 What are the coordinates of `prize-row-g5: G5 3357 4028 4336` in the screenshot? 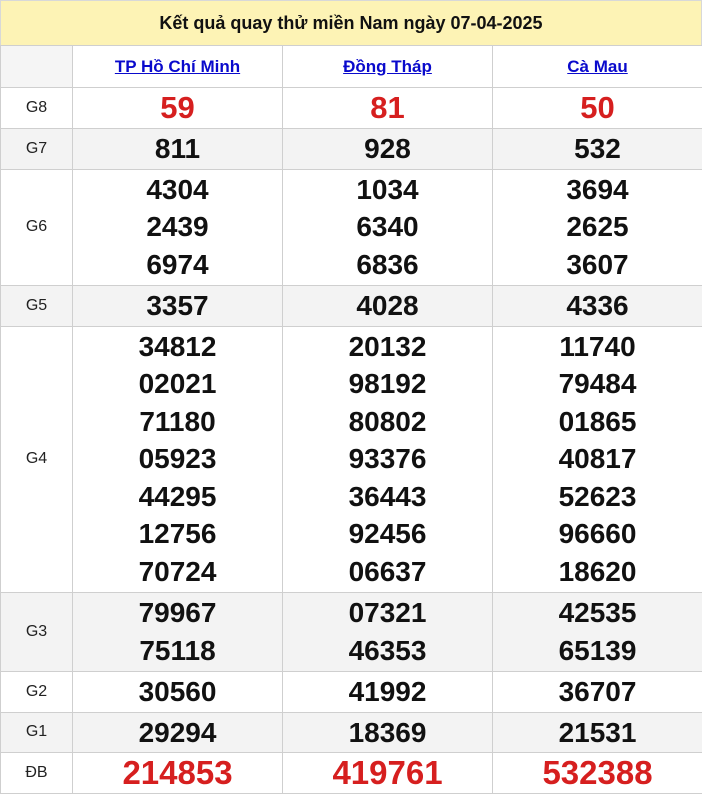 It's located at (351, 305).